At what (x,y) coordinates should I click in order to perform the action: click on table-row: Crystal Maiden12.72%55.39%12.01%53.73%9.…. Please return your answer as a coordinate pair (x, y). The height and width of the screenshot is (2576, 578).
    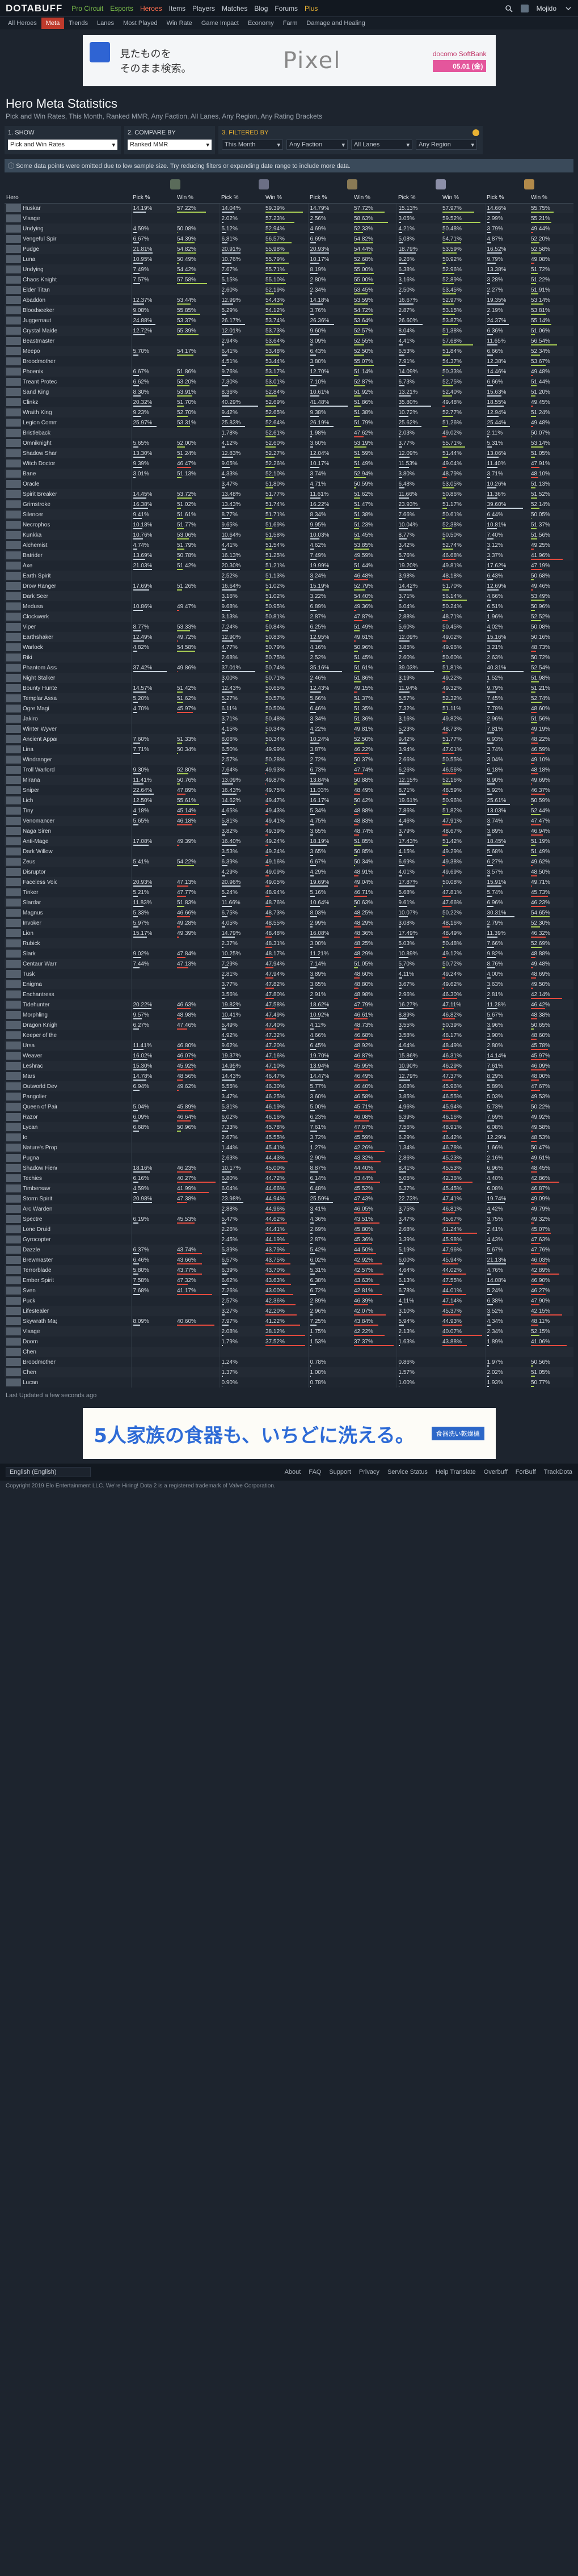
    Looking at the image, I should click on (289, 331).